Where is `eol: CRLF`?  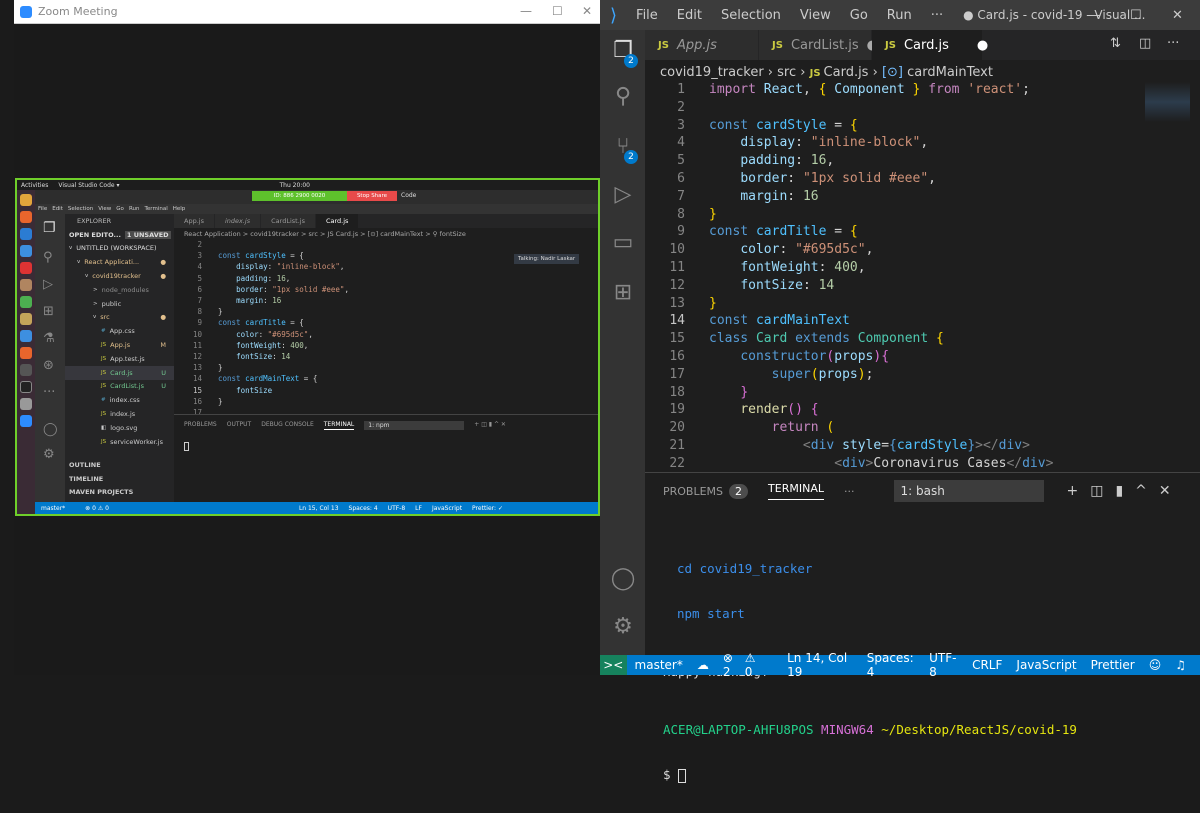 eol: CRLF is located at coordinates (987, 665).